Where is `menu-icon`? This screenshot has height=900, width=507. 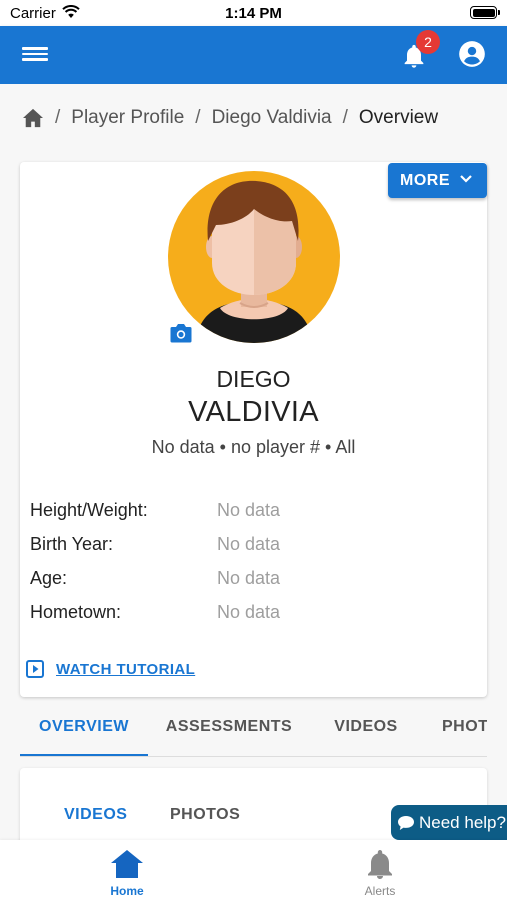
menu-icon is located at coordinates (35, 55).